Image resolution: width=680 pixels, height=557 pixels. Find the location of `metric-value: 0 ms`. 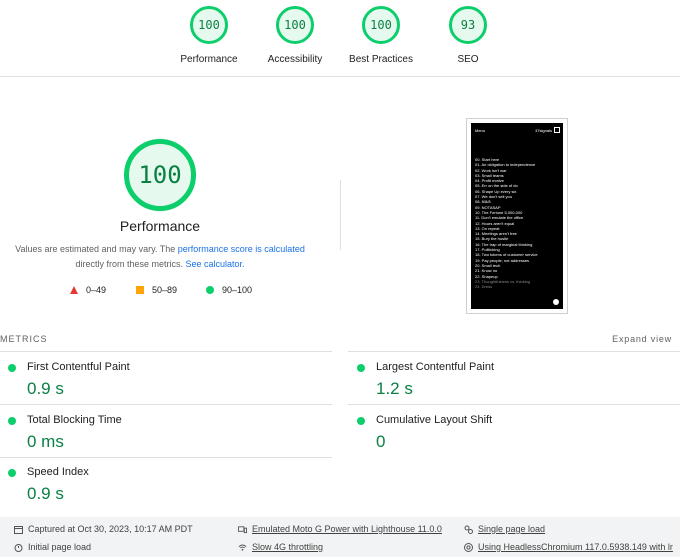

metric-value: 0 ms is located at coordinates (45, 441).